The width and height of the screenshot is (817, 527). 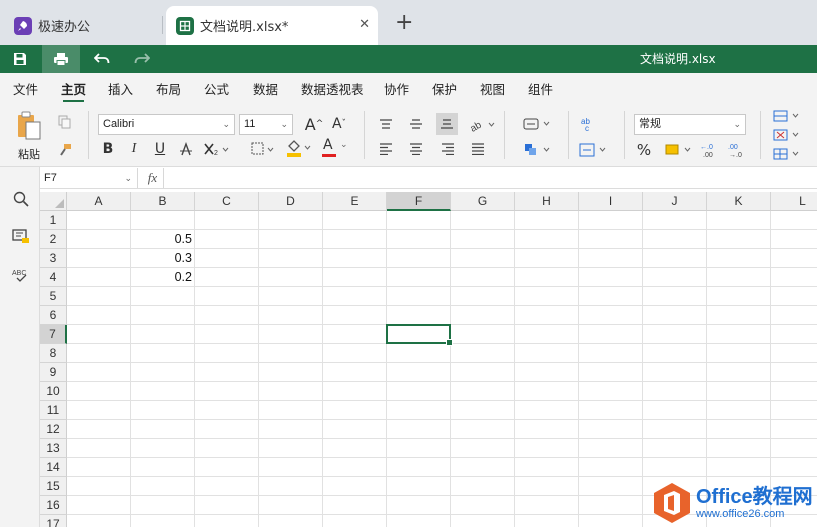 I want to click on quick-access-bar: 文档说明.xlsx, so click(x=408, y=59).